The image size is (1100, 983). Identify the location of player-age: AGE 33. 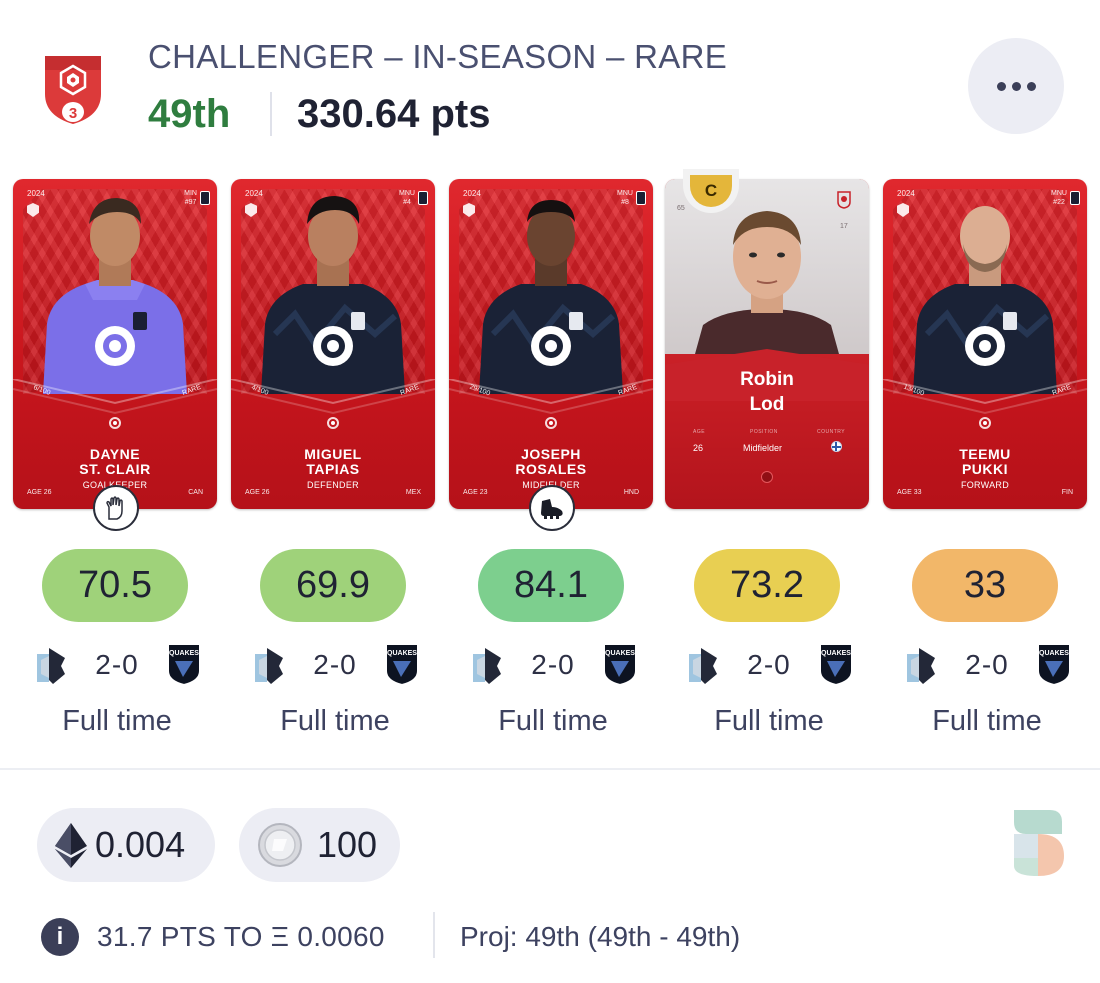
(909, 492).